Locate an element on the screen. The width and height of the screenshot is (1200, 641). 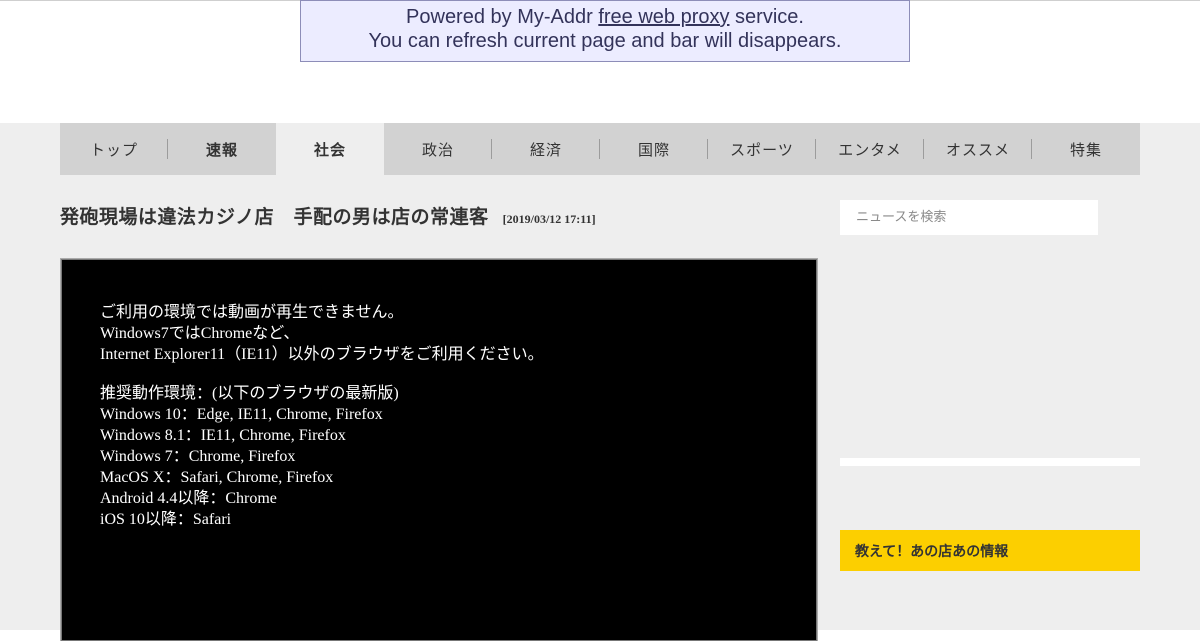
nav-item-breaking: 速報 is located at coordinates (222, 149).